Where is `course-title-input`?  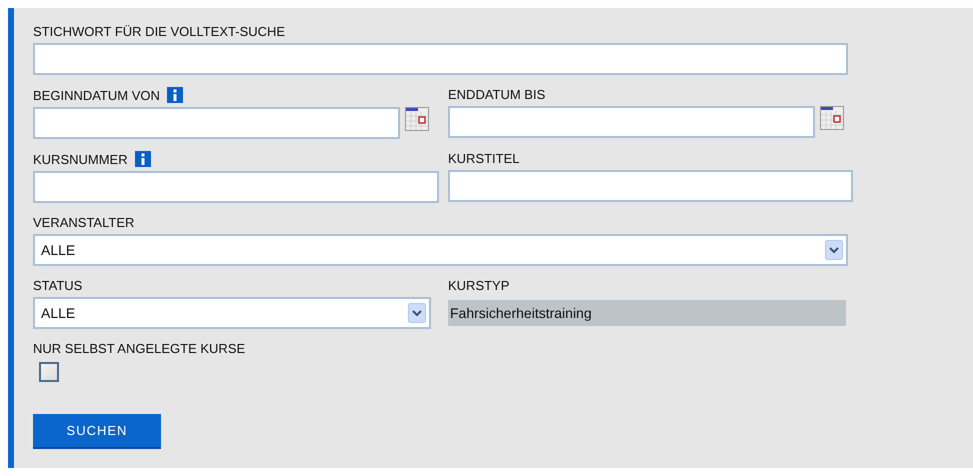
course-title-input is located at coordinates (650, 186).